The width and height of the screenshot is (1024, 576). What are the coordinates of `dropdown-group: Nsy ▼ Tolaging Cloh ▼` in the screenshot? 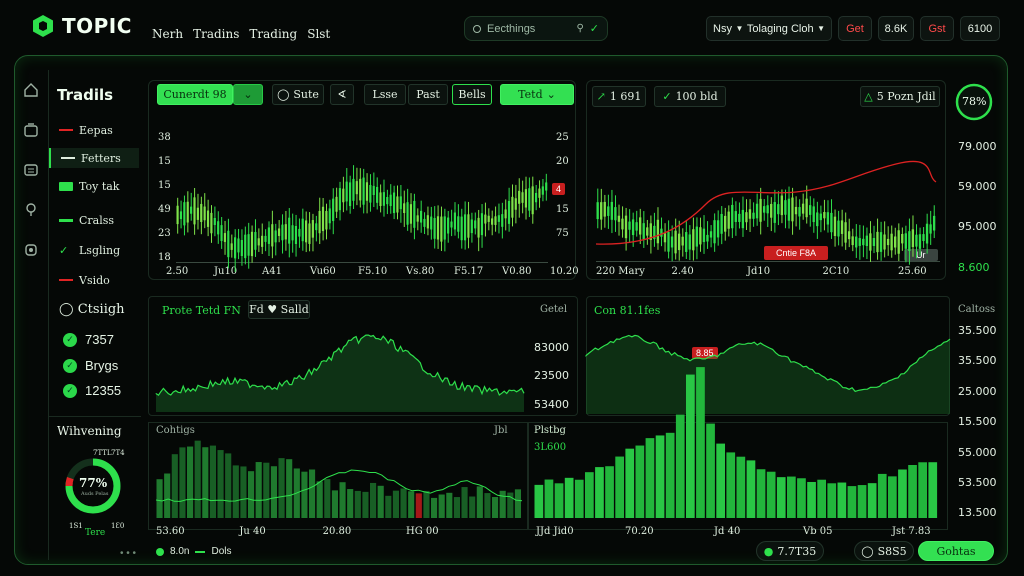 It's located at (769, 28).